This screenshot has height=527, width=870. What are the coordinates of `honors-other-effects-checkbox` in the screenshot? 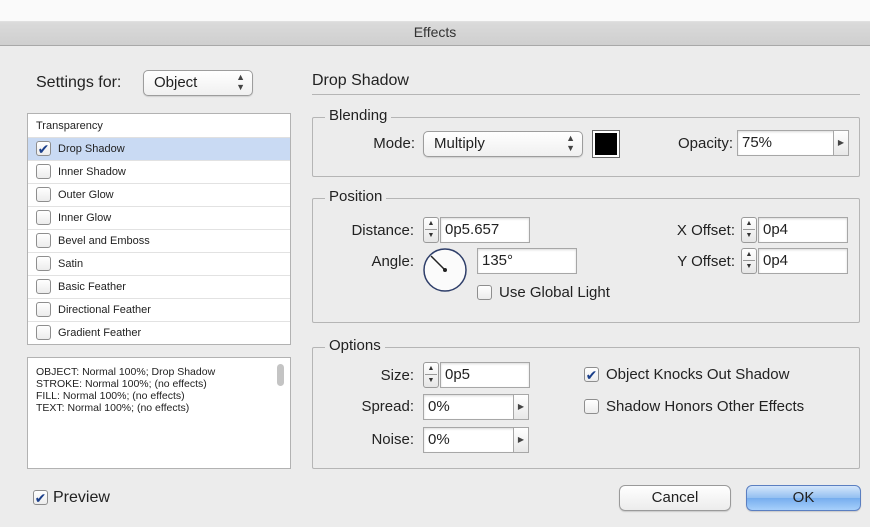 It's located at (591, 406).